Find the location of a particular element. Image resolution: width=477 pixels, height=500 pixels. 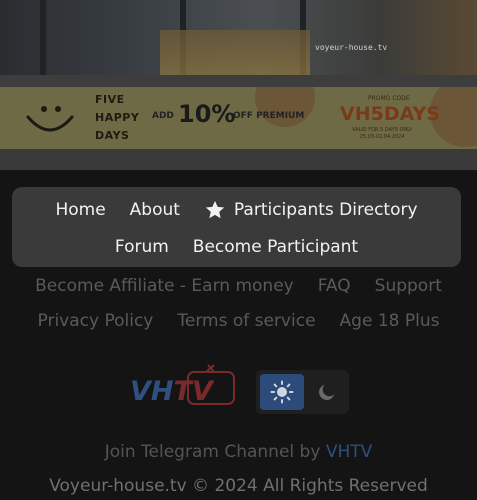

telegram-link: VHTV is located at coordinates (349, 452).